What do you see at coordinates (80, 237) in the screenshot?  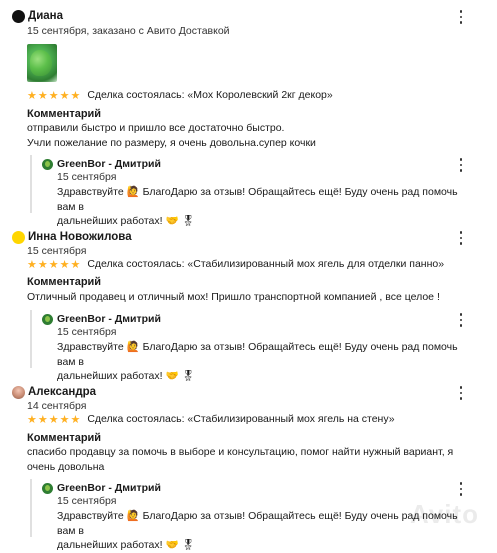 I see `author-name: Инна Новожилова` at bounding box center [80, 237].